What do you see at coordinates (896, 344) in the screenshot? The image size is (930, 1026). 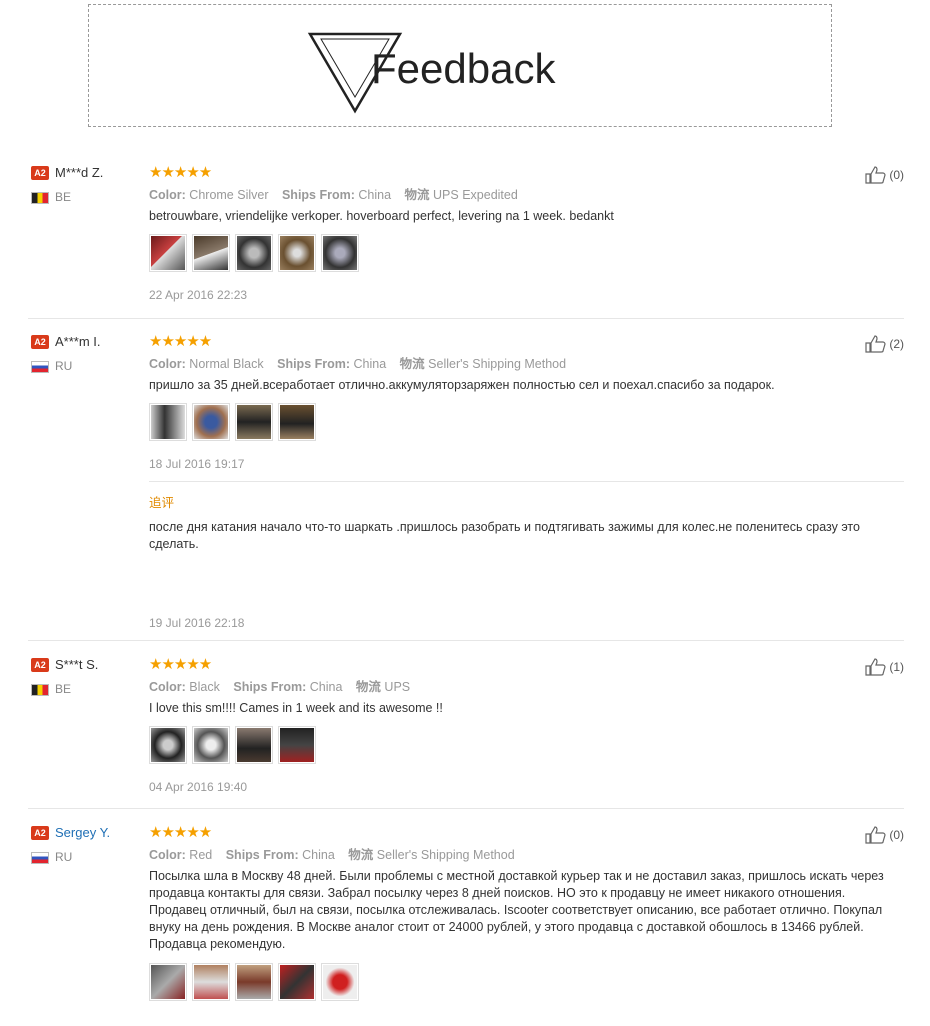 I see `helpful-count: (2)` at bounding box center [896, 344].